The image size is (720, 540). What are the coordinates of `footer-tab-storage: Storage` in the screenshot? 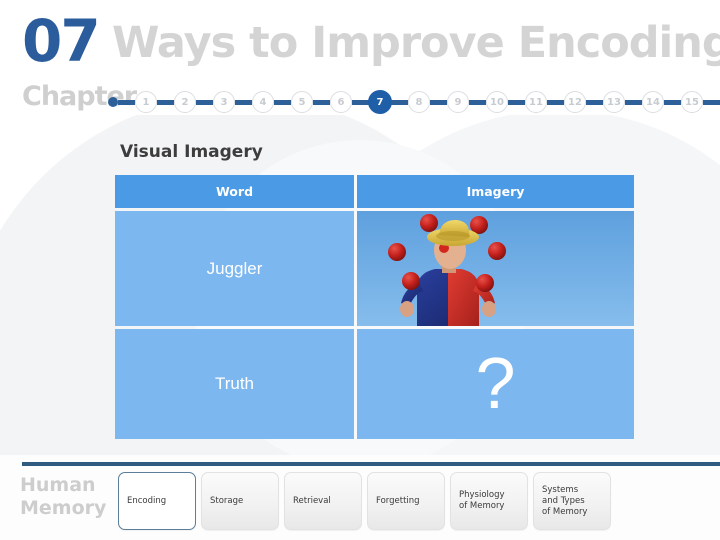 It's located at (240, 501).